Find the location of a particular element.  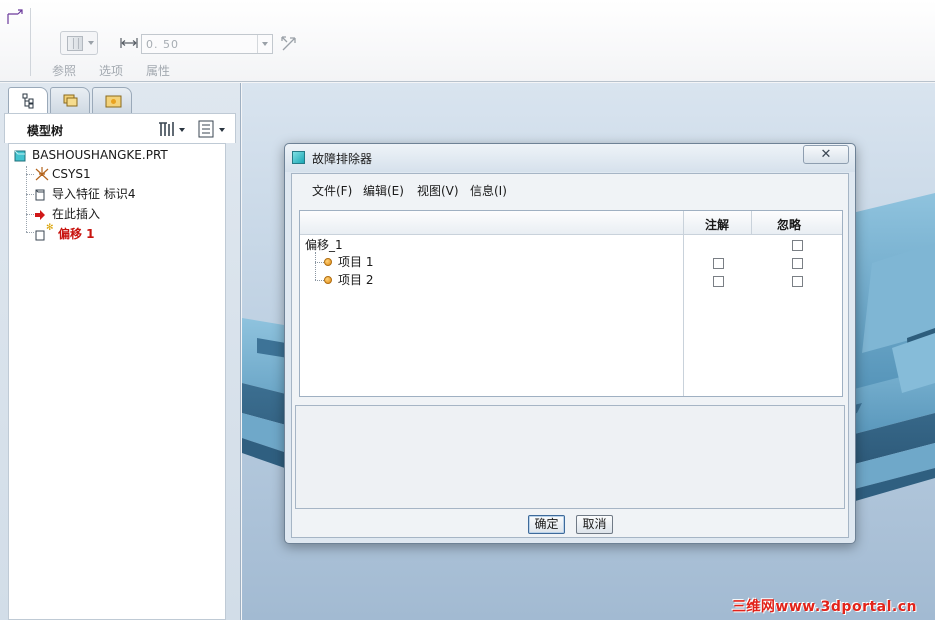

tab-folder-browser is located at coordinates (70, 100).